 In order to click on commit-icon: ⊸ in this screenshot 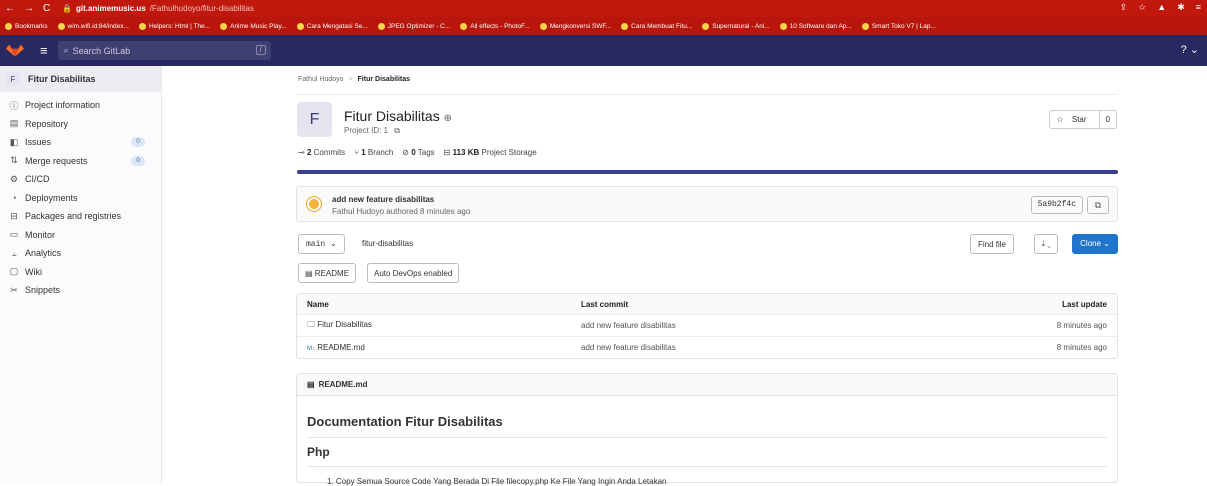, I will do `click(301, 152)`.